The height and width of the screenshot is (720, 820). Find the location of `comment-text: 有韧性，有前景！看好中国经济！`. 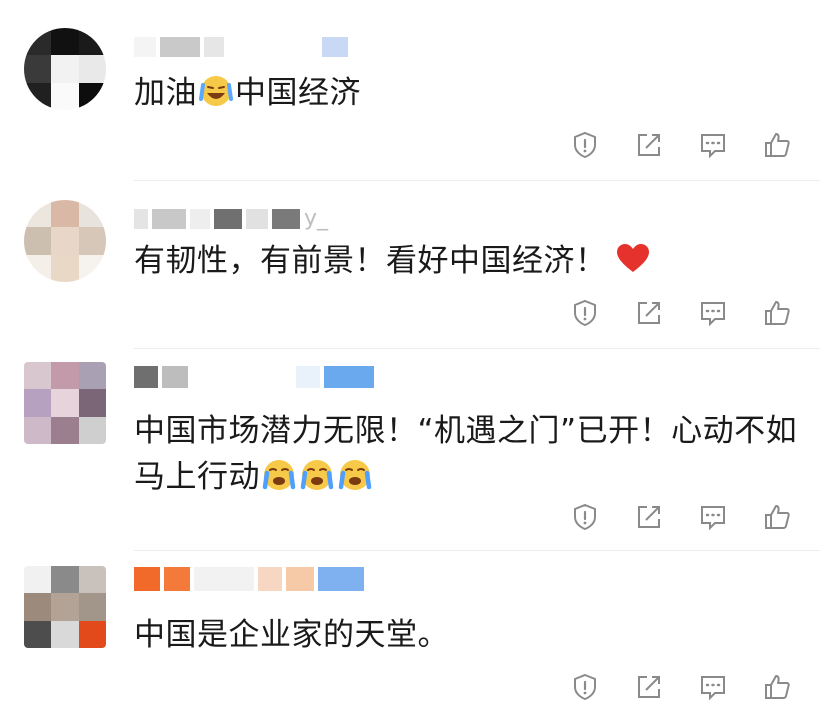

comment-text: 有韧性，有前景！看好中国经济！ is located at coordinates (469, 261).